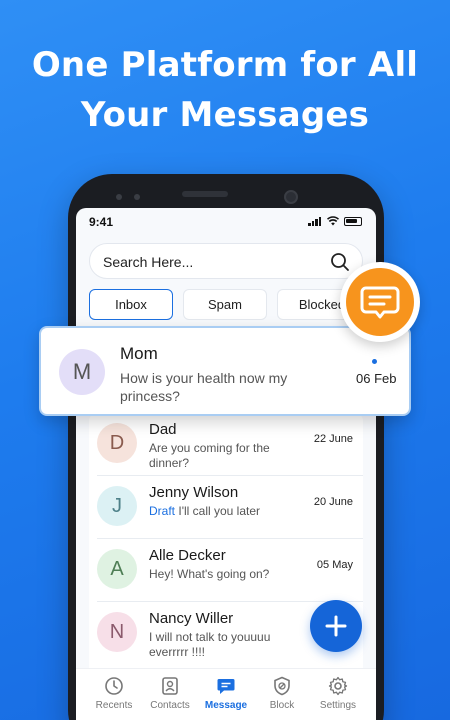 The width and height of the screenshot is (450, 720). I want to click on contact-name: Nancy Willer, so click(191, 618).